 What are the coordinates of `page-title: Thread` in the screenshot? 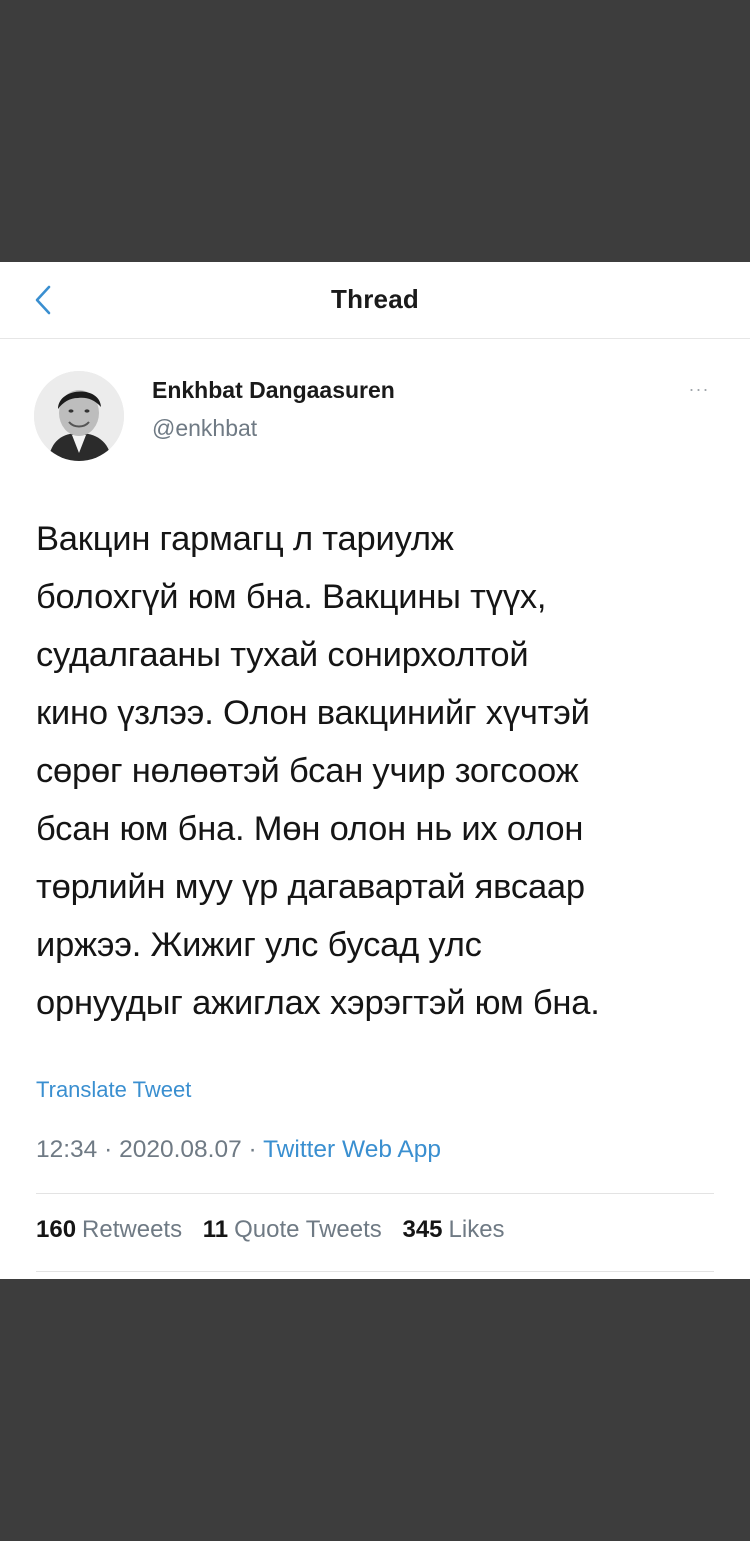 It's located at (375, 299).